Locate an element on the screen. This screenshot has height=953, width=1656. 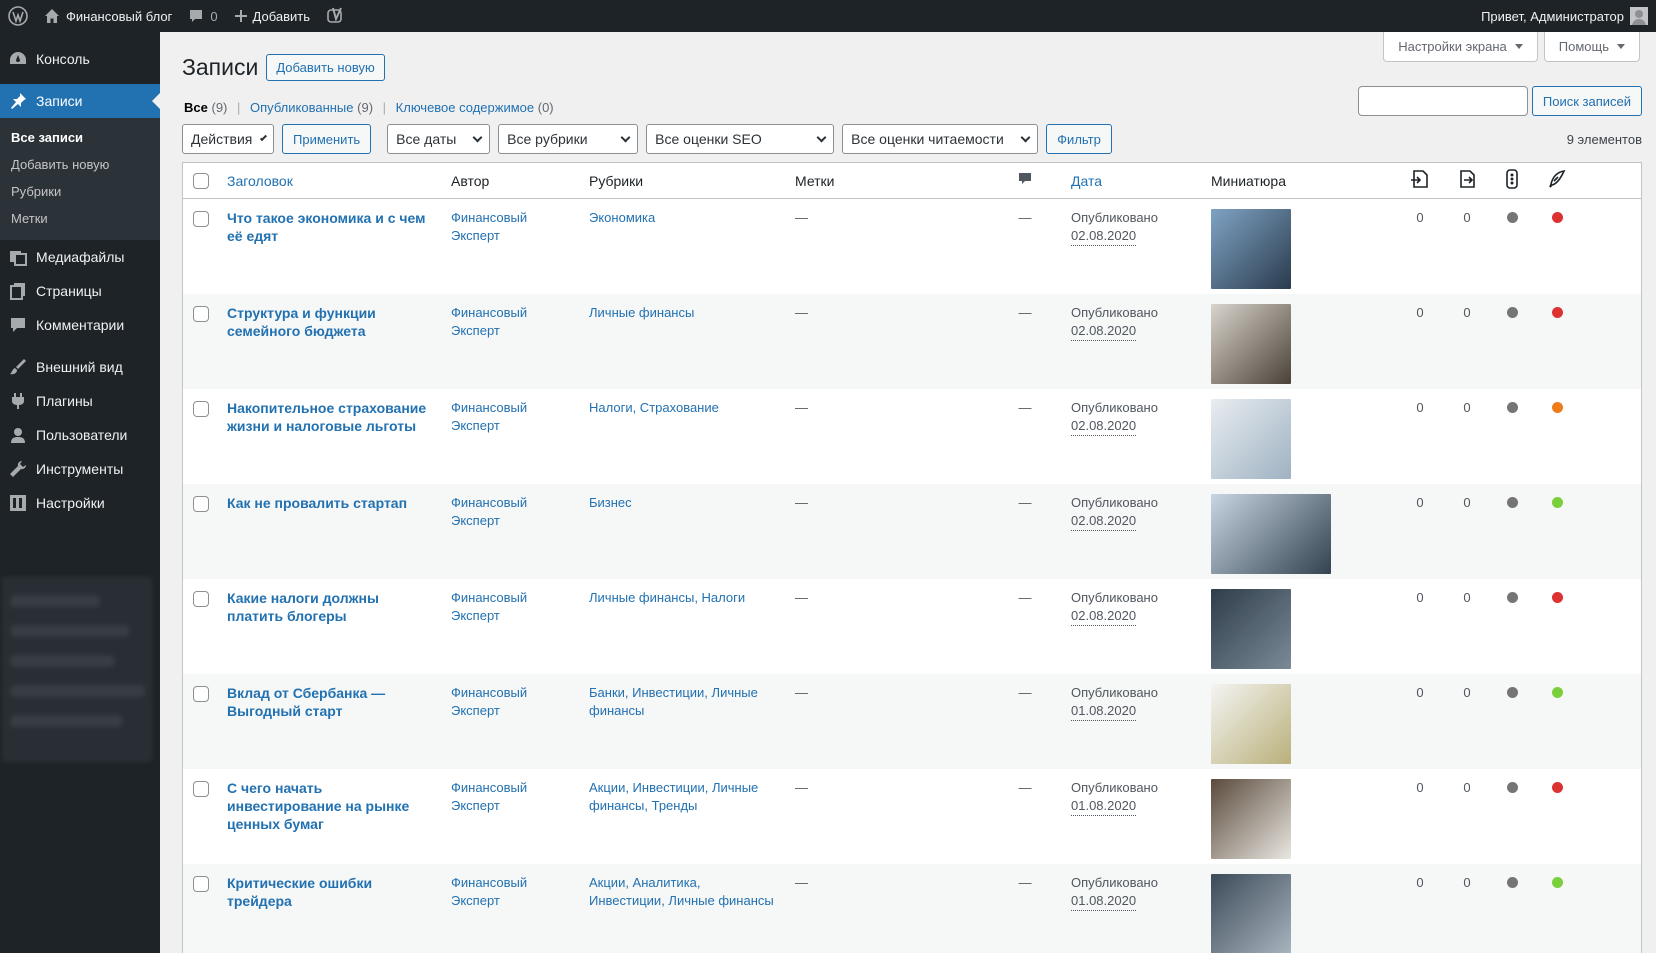
comments-link: 0 is located at coordinates (202, 16).